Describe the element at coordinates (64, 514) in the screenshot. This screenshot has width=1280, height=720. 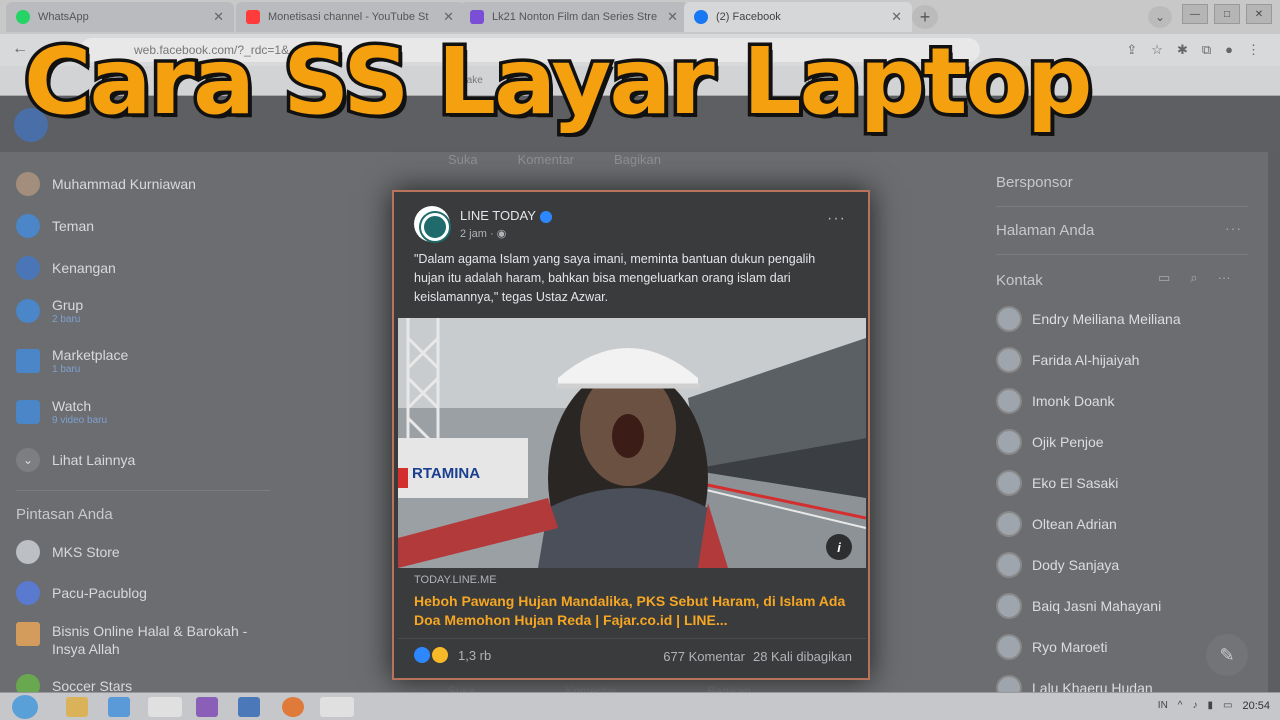
I see `shortcuts-heading: Pintasan Anda` at that location.